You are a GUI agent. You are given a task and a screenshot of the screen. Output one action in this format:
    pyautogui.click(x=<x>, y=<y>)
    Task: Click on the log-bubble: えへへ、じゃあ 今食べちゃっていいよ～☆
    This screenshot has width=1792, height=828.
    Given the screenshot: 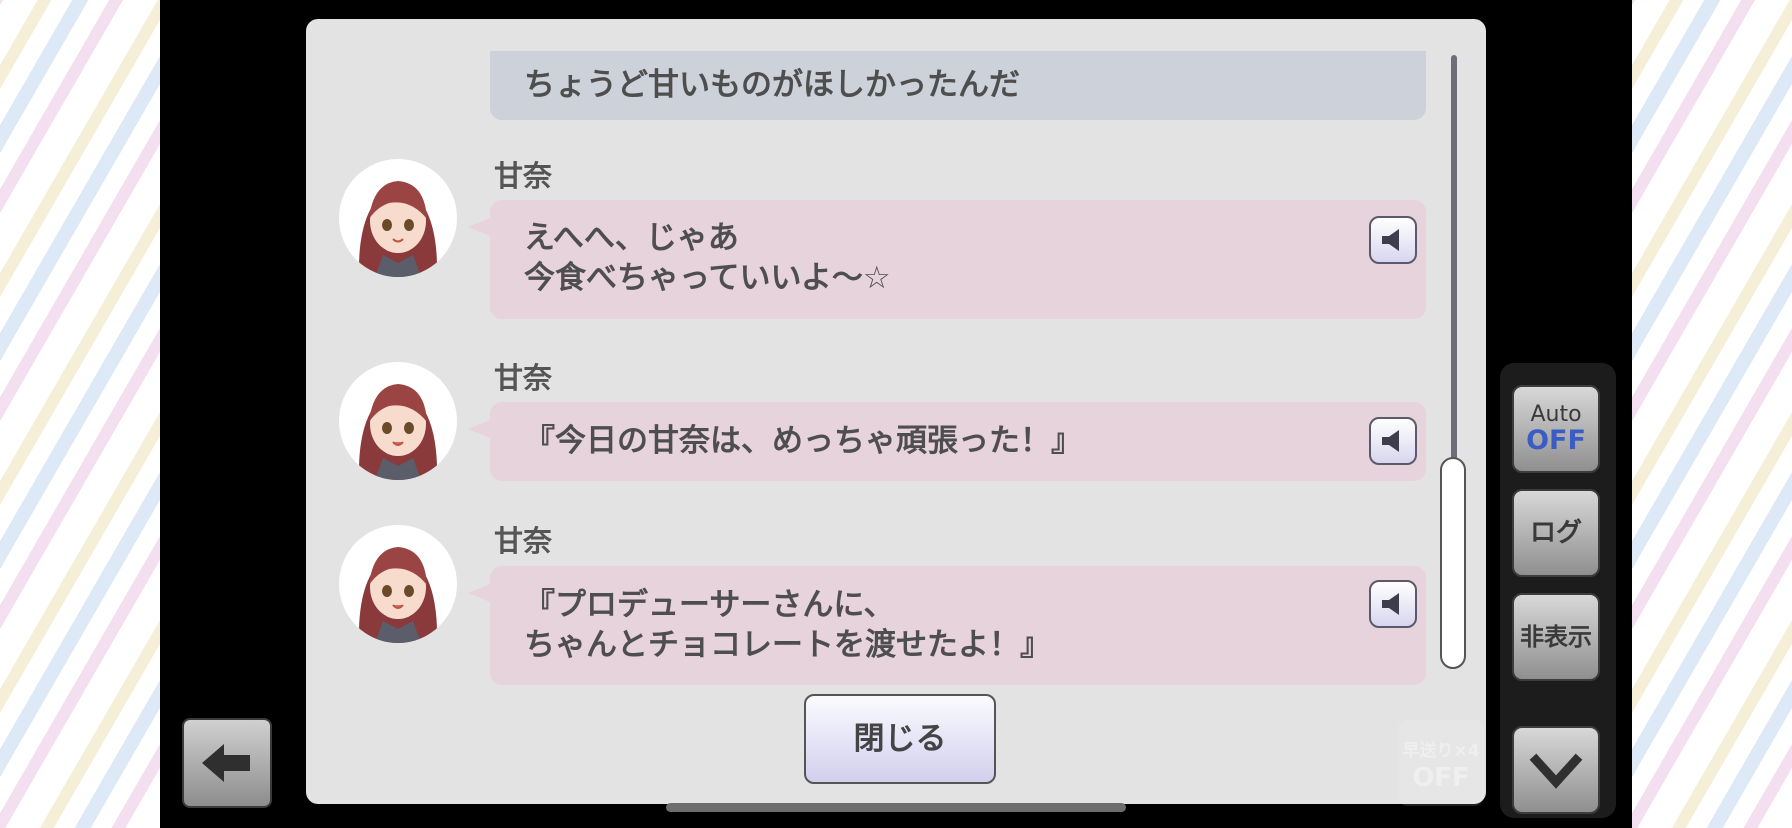 What is the action you would take?
    pyautogui.click(x=947, y=259)
    